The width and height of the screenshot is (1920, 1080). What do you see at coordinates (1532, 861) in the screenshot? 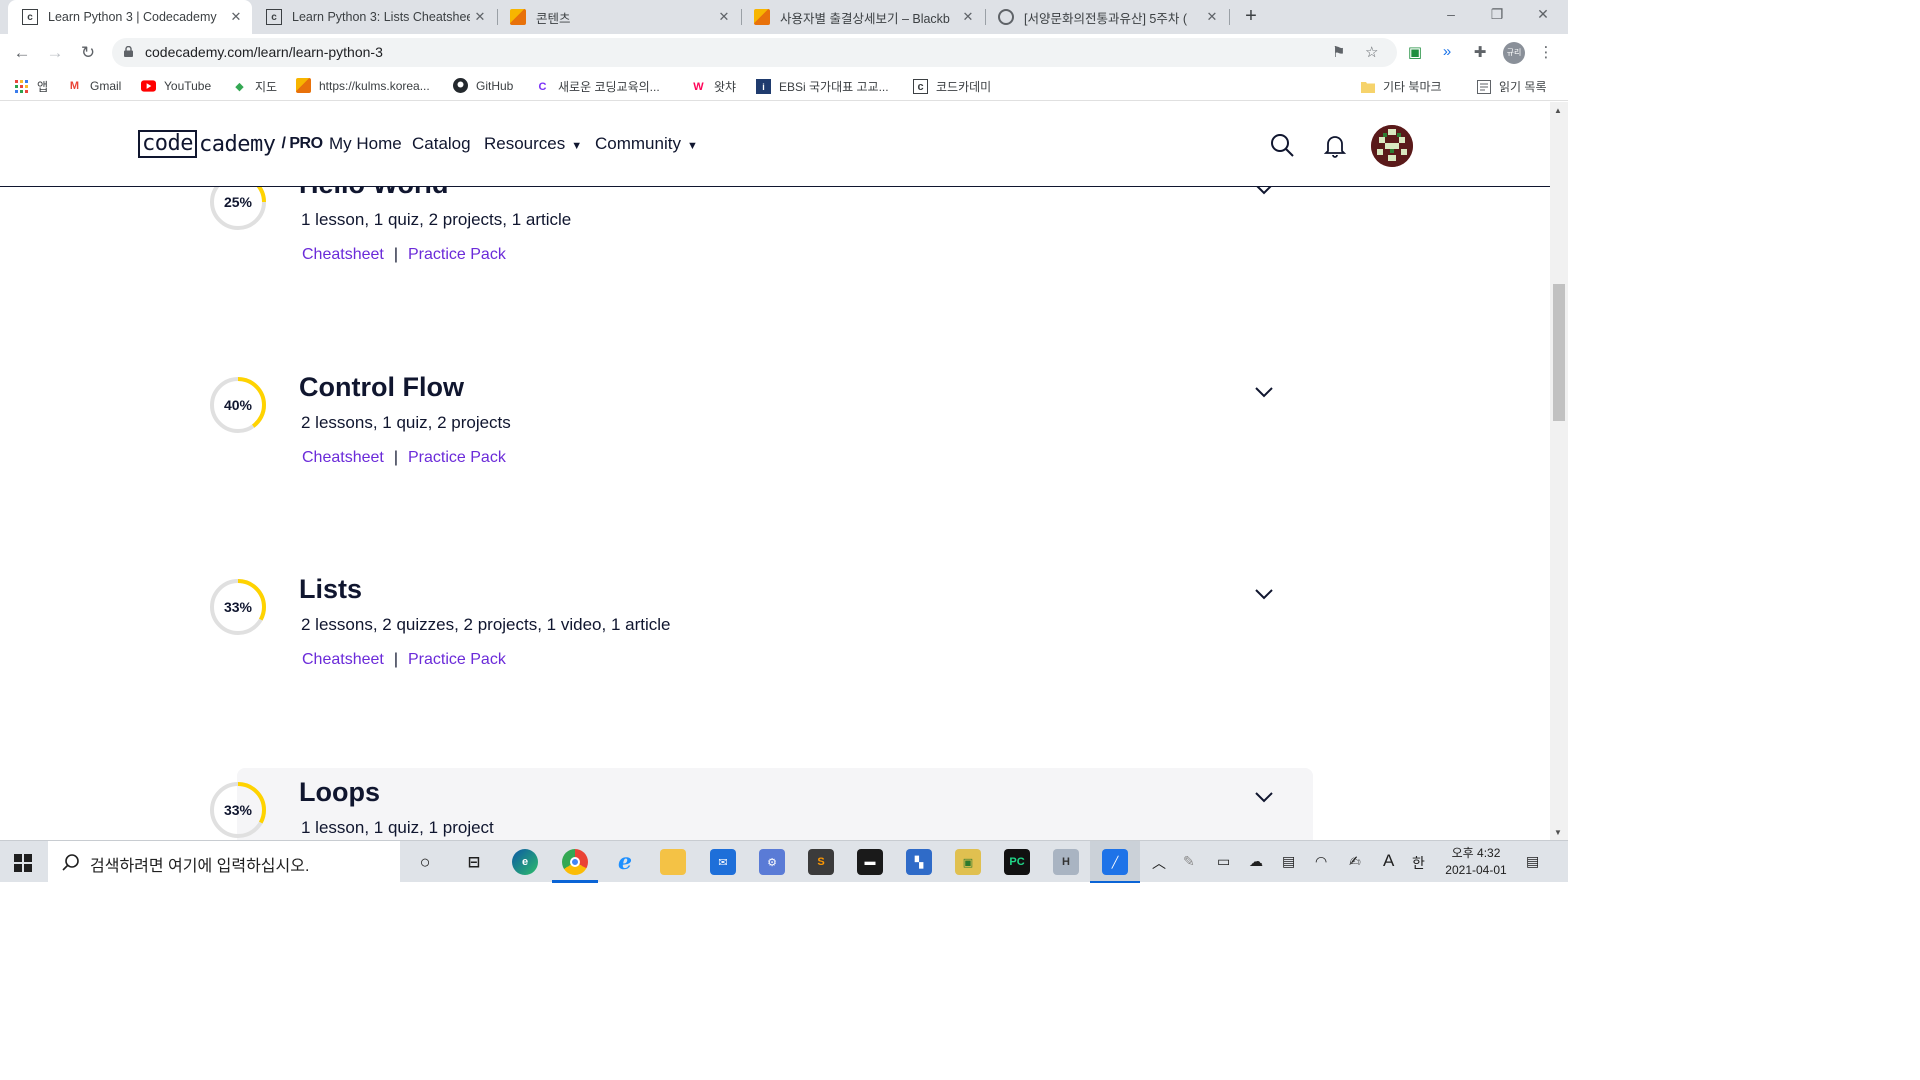
I see `notification-center-icon: ▤` at bounding box center [1532, 861].